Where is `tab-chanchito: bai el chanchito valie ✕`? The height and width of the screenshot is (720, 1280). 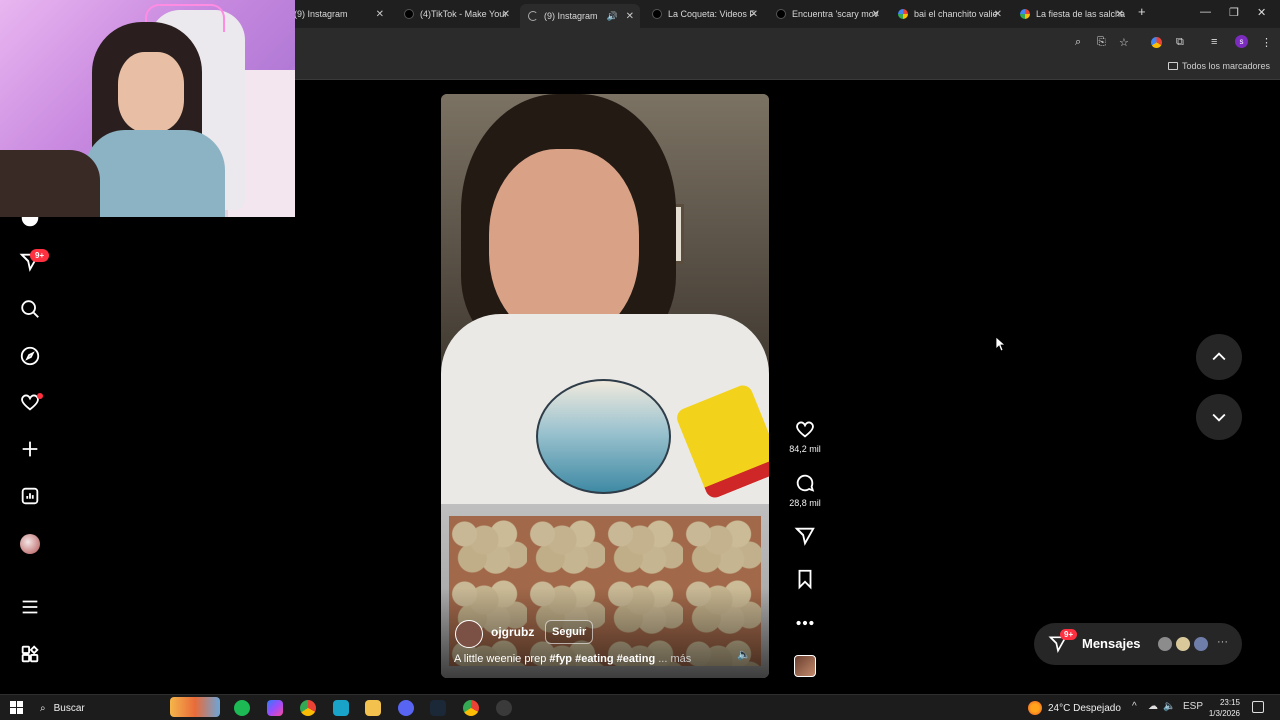 tab-chanchito: bai el chanchito valie ✕ is located at coordinates (949, 14).